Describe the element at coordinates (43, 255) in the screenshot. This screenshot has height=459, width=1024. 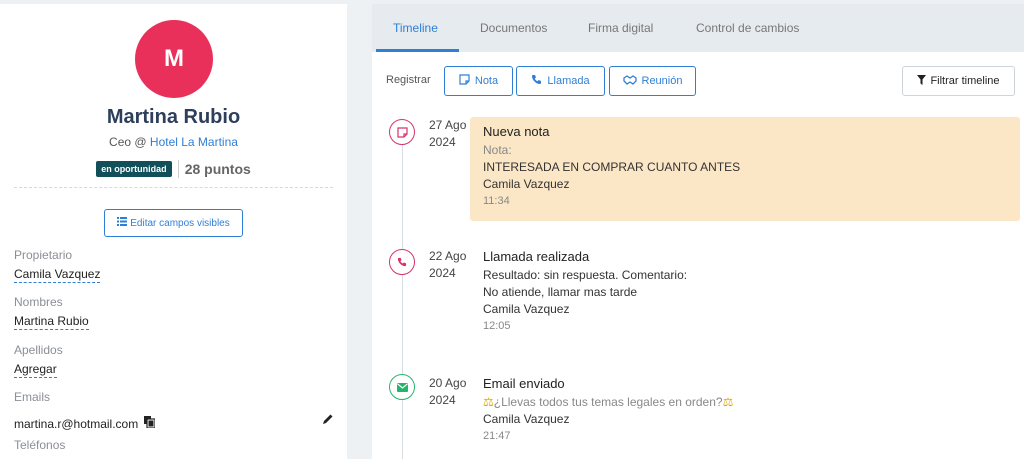
I see `owner-label: Propietario` at that location.